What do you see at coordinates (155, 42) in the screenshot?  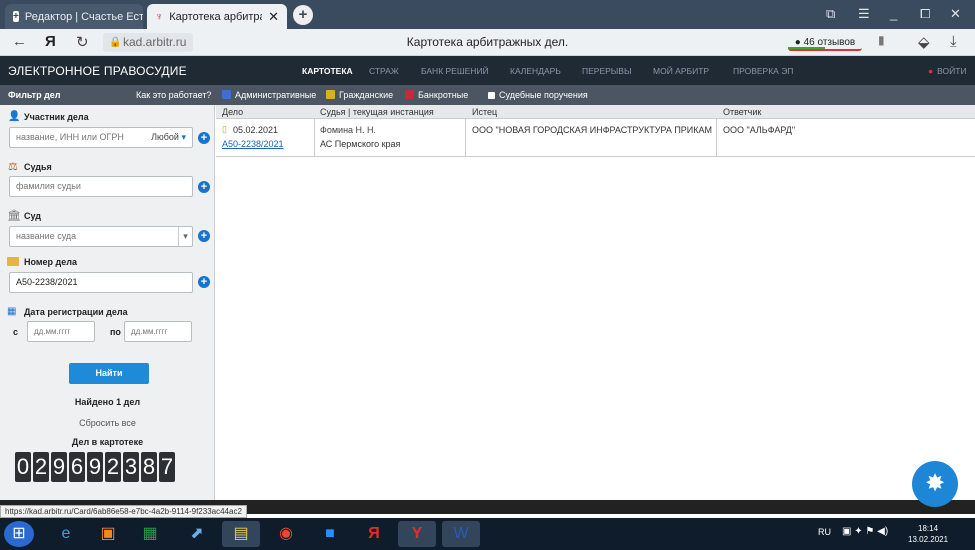 I see `url-text: kad.arbitr.ru` at bounding box center [155, 42].